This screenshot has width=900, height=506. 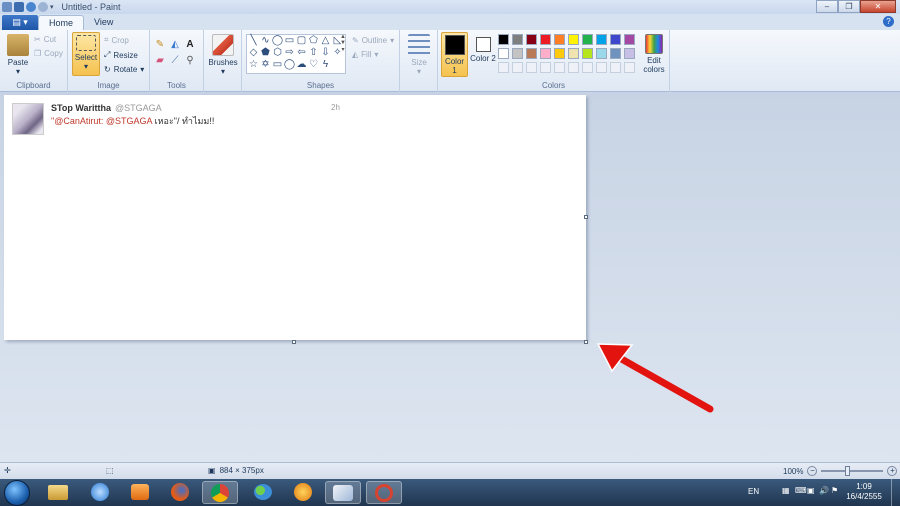 What do you see at coordinates (223, 55) in the screenshot?
I see `brushes-button: Brushes ▾` at bounding box center [223, 55].